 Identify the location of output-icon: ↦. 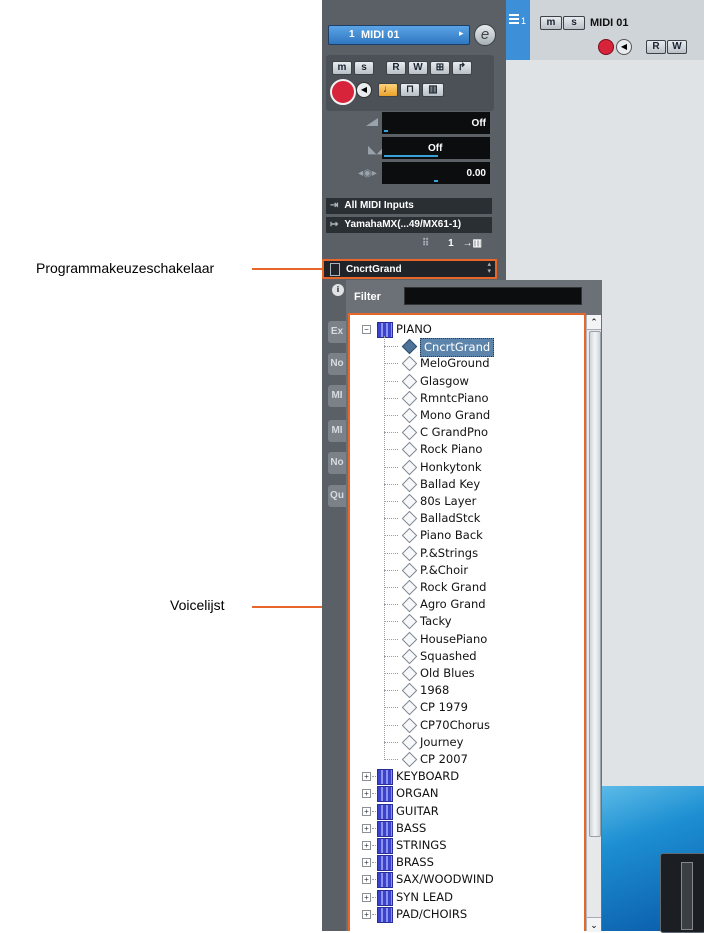
(334, 224).